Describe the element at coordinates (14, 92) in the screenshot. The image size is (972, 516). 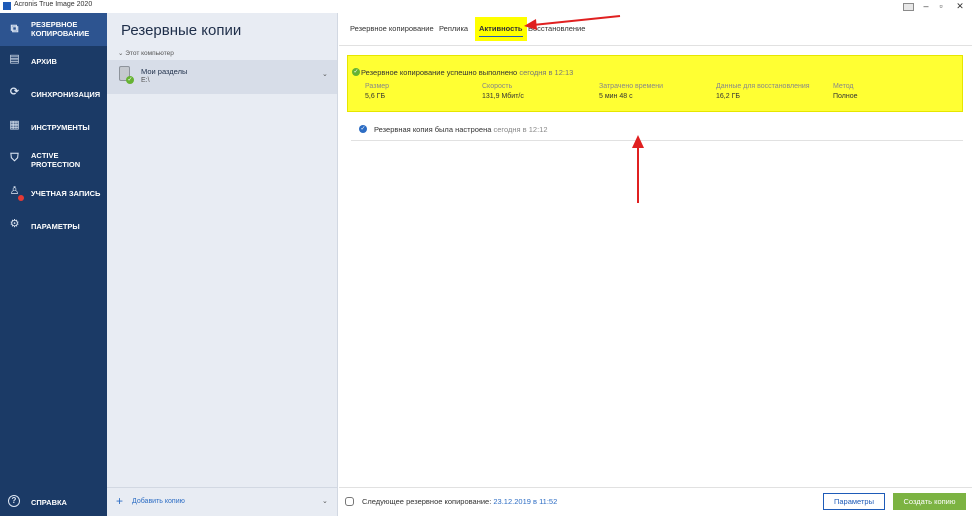
I see `sync-icon: ⟳` at that location.